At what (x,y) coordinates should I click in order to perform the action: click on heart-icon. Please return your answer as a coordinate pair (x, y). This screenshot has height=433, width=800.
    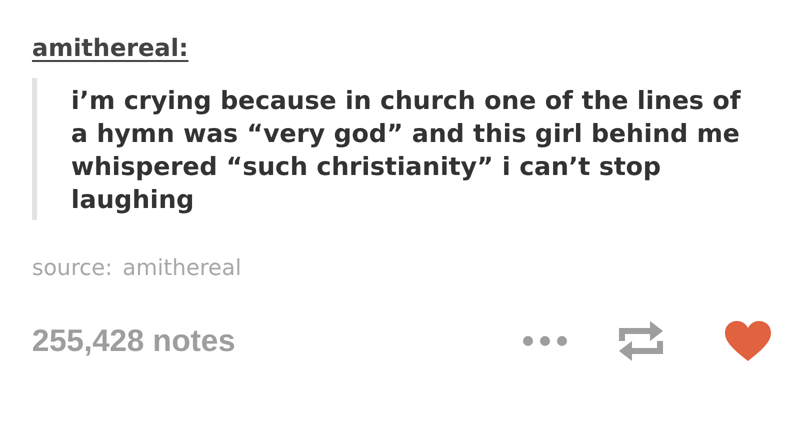
    Looking at the image, I should click on (748, 341).